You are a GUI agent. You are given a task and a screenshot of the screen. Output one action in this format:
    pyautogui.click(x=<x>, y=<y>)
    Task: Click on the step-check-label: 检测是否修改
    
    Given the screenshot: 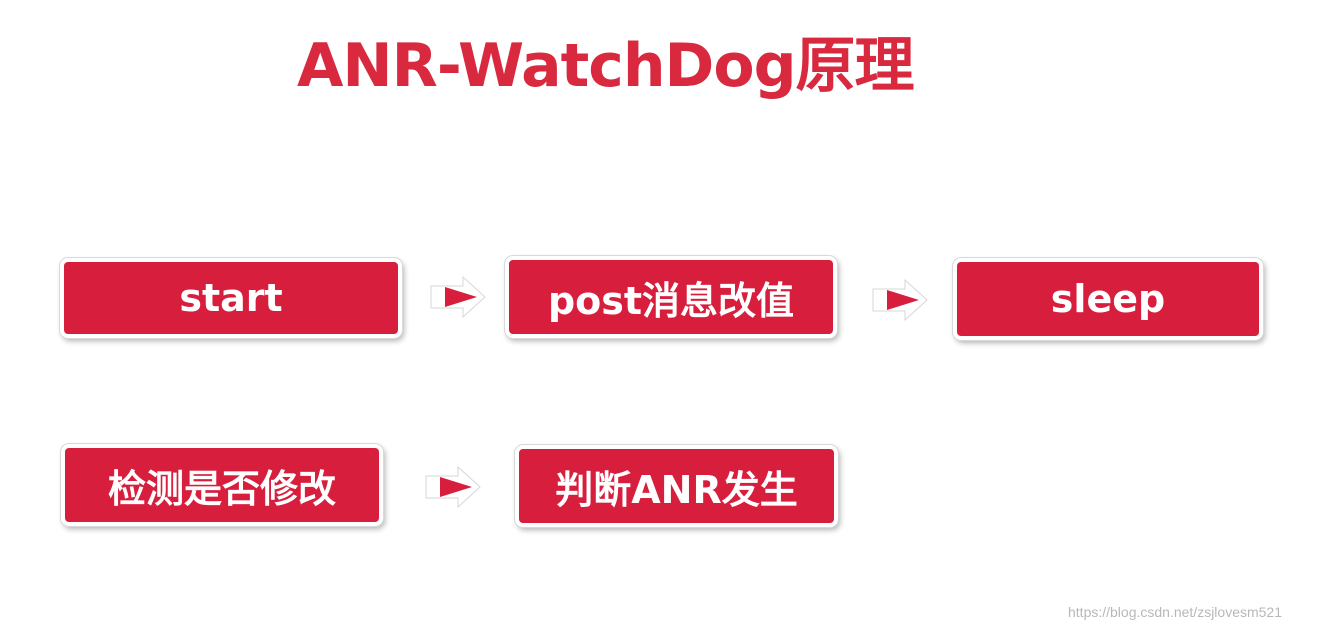 What is the action you would take?
    pyautogui.click(x=221, y=488)
    